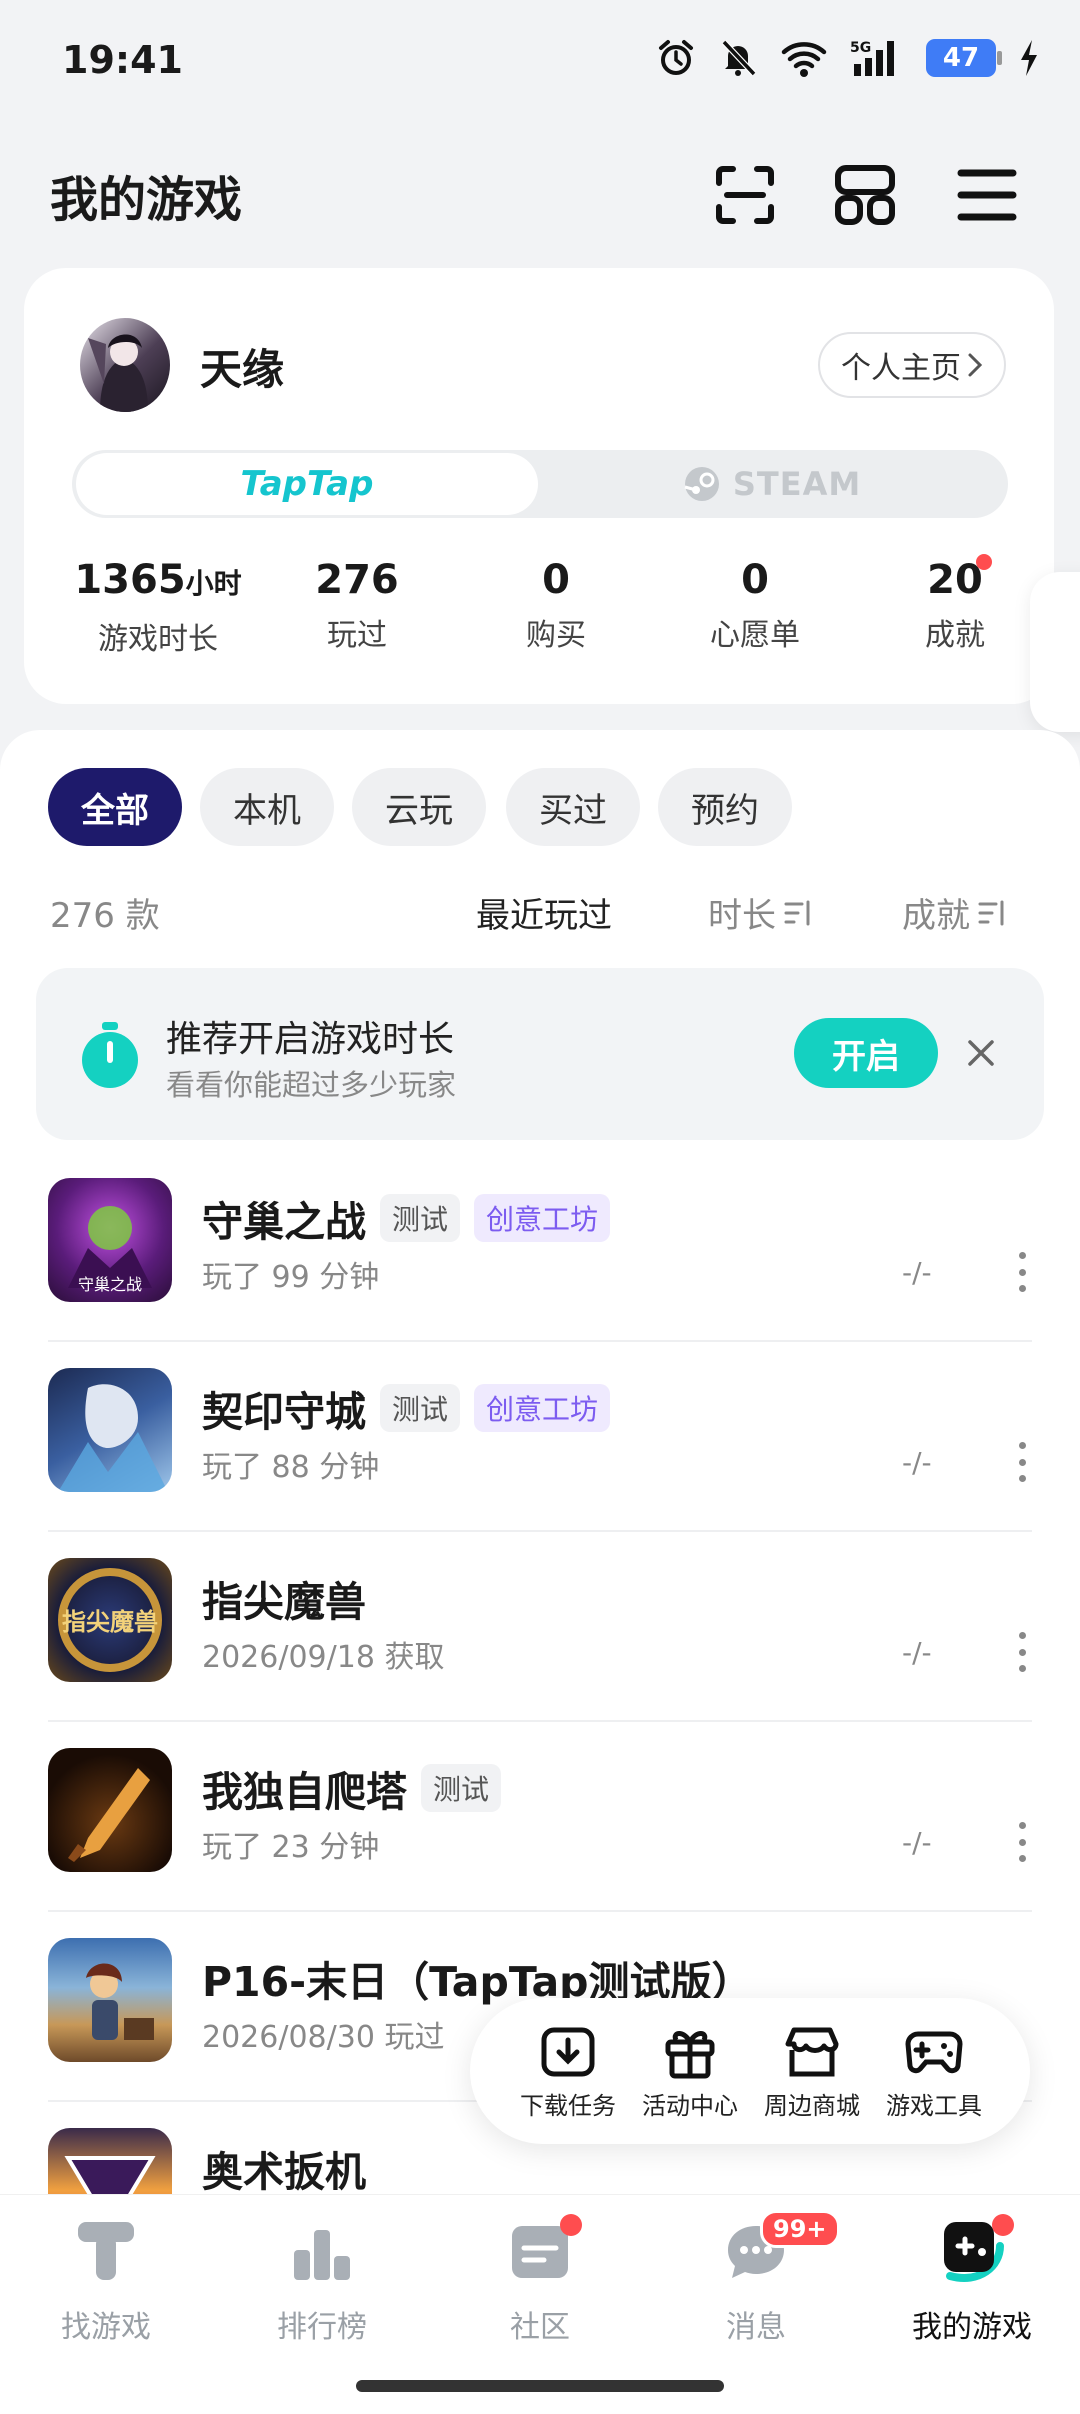  I want to click on activity-center-button: 活动中心, so click(690, 2072).